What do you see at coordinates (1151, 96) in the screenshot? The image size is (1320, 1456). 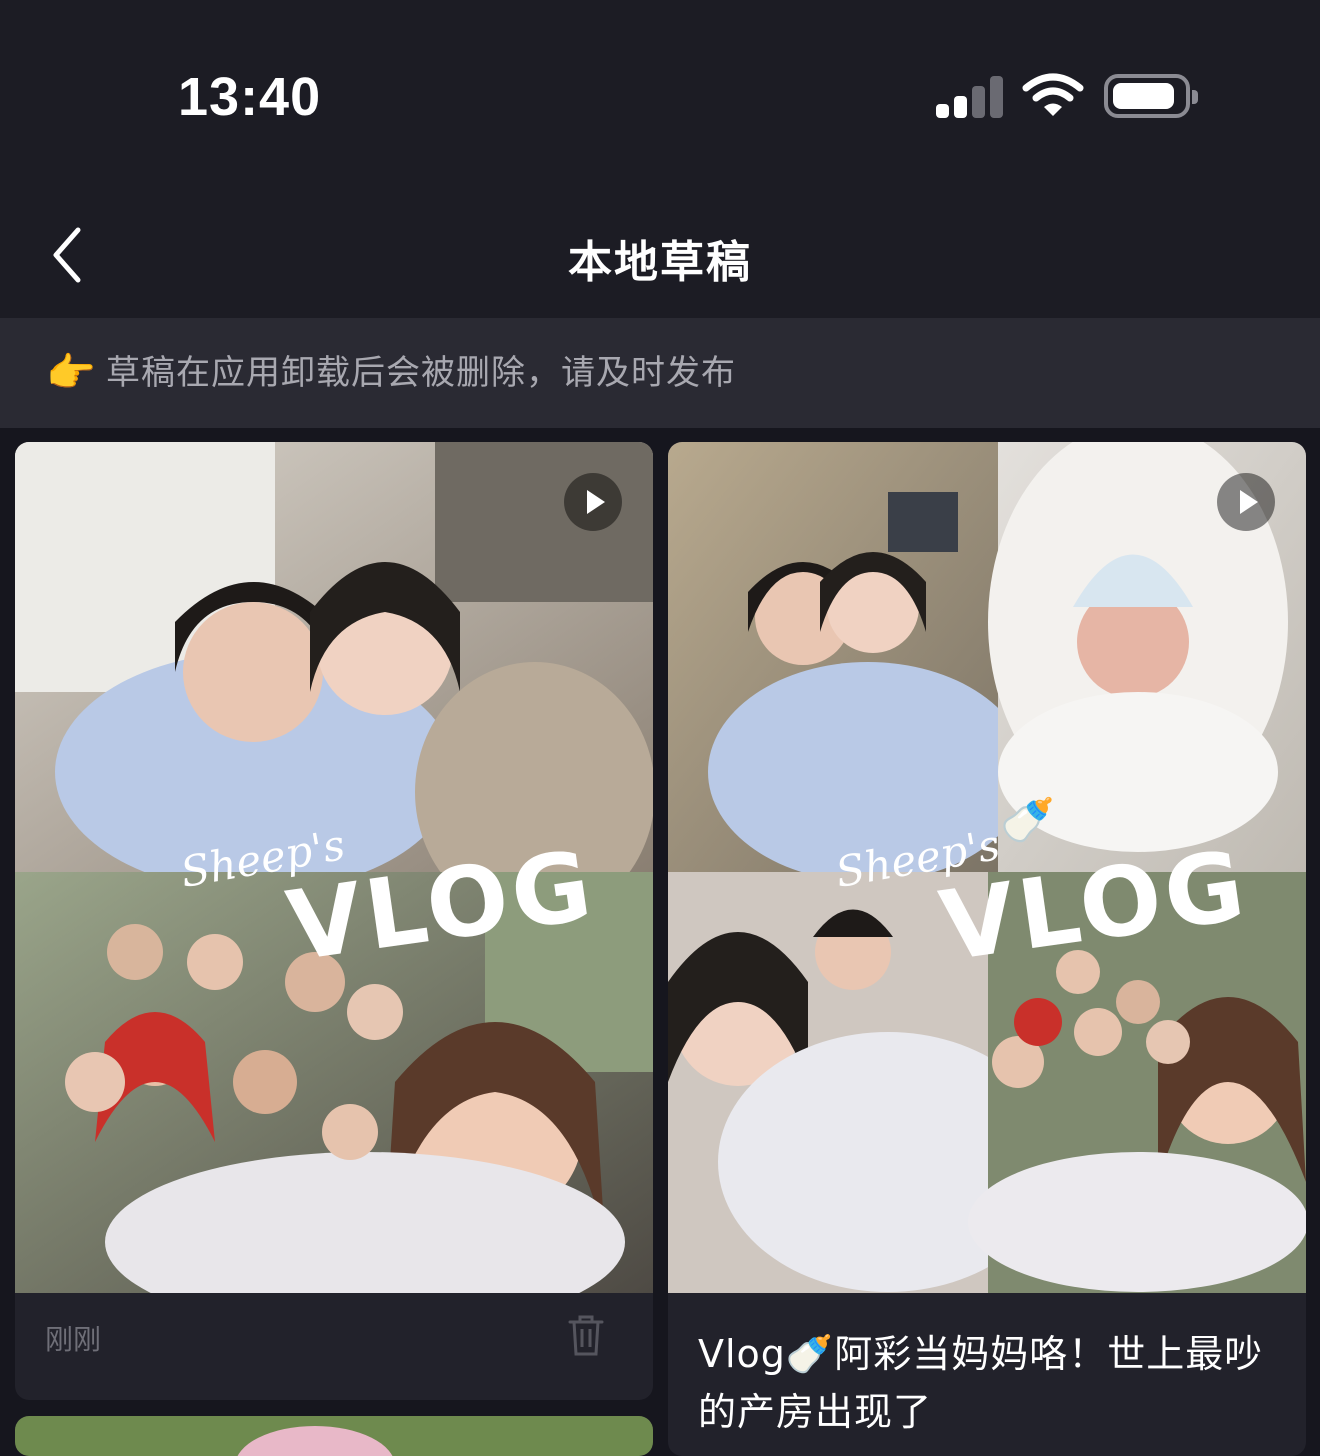 I see `battery-icon` at bounding box center [1151, 96].